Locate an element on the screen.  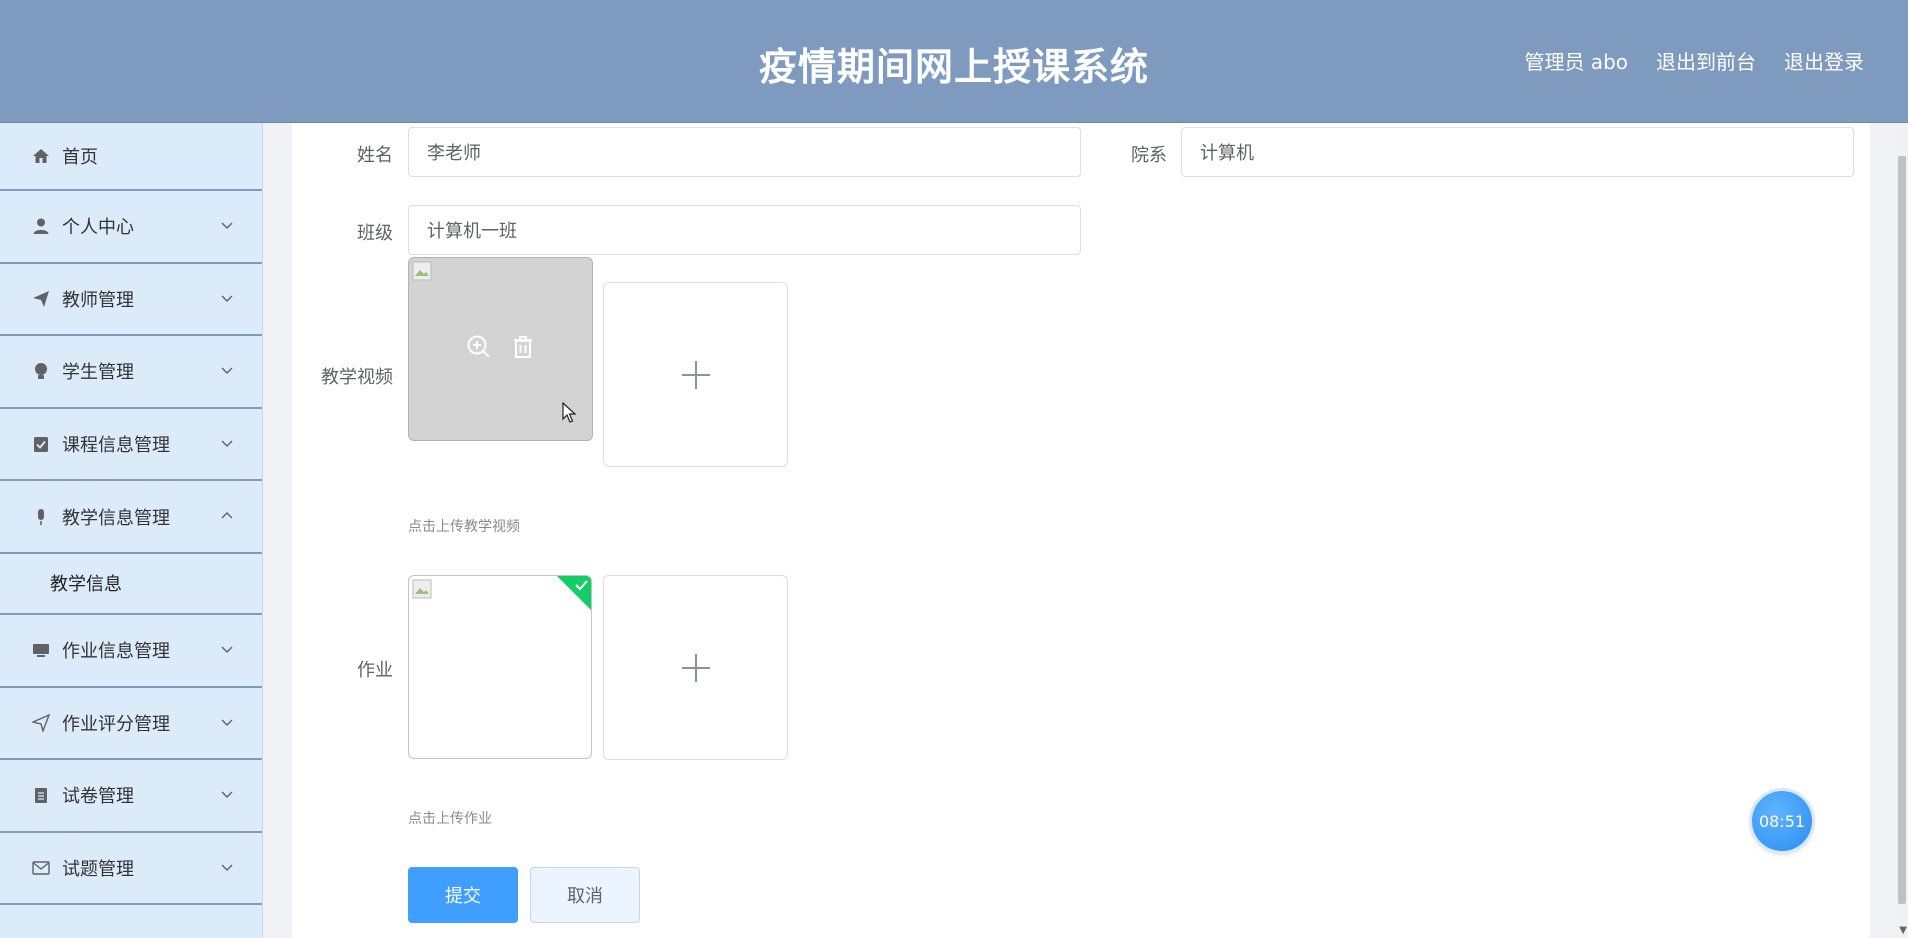
home-icon is located at coordinates (41, 156).